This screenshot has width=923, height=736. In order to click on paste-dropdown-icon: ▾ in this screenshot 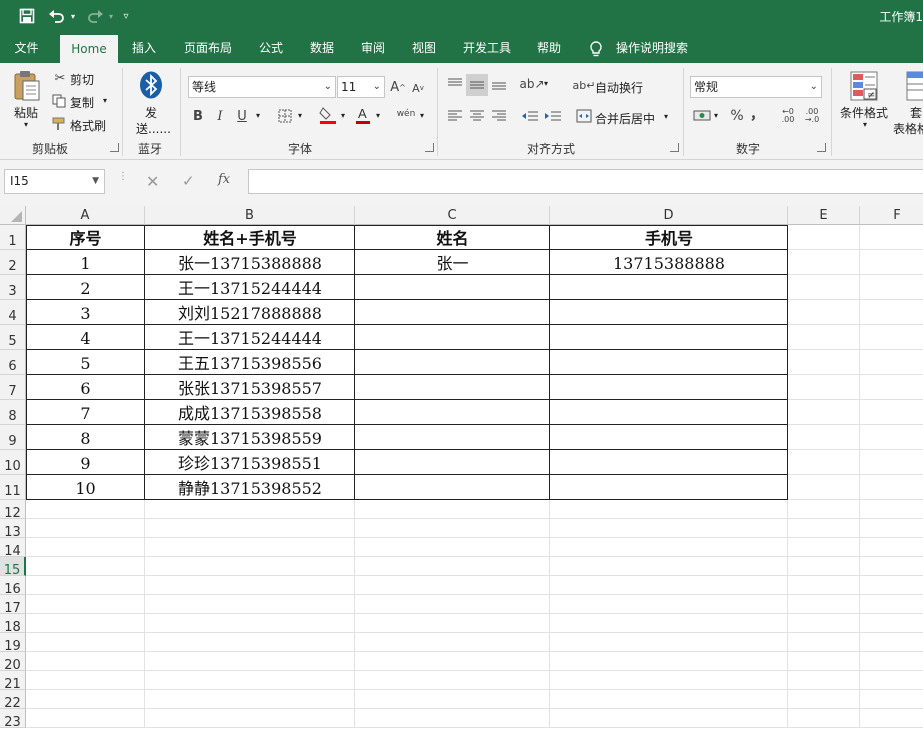, I will do `click(26, 124)`.